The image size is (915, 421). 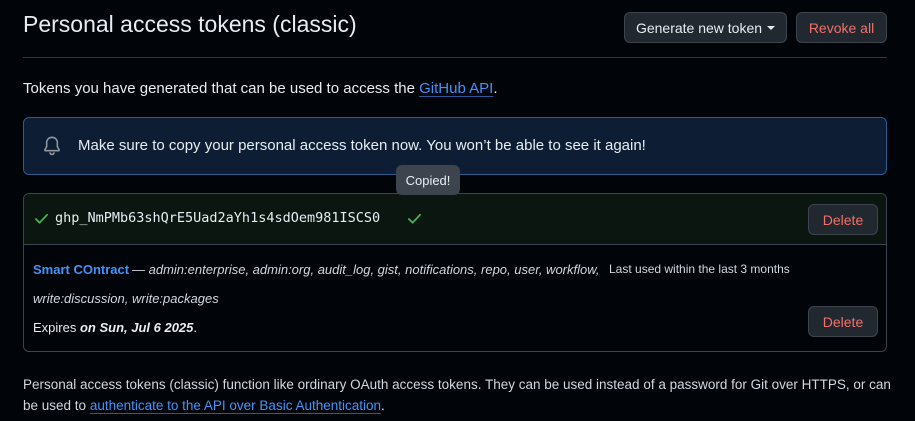 I want to click on expires-prefix: Expires, so click(x=56, y=327).